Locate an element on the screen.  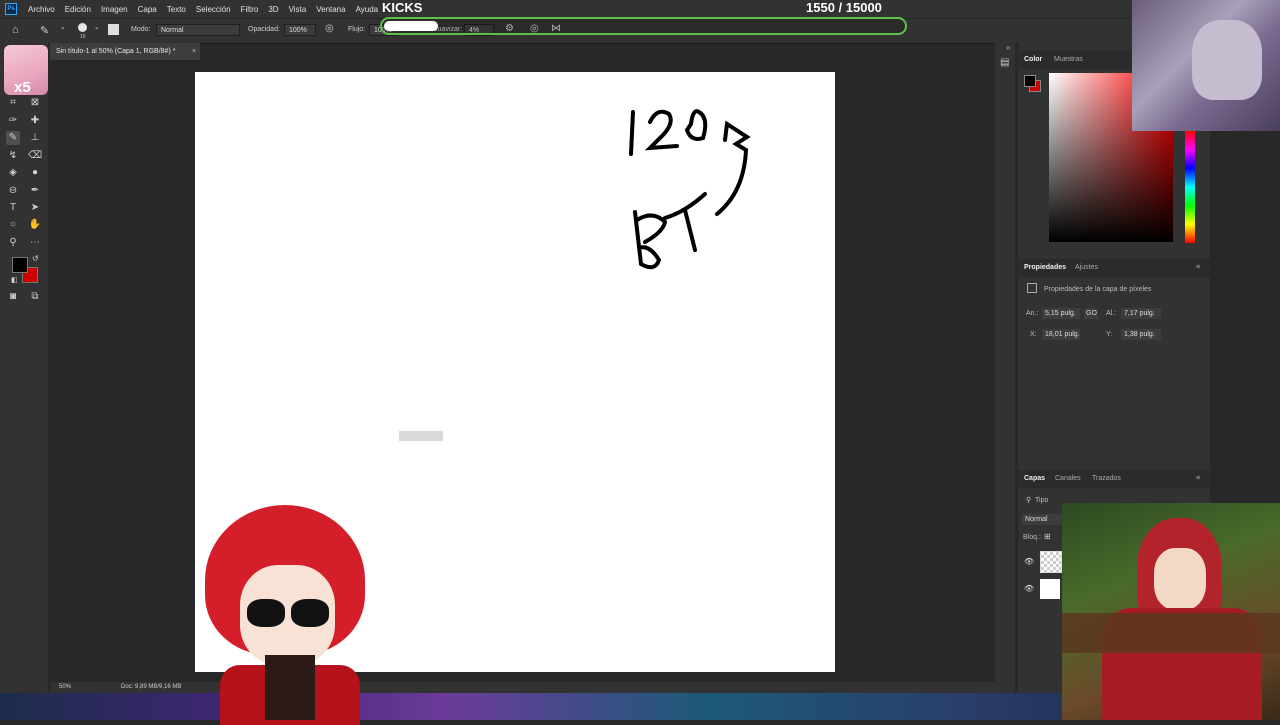
drawn-letter-t is located at coordinates (685, 222).